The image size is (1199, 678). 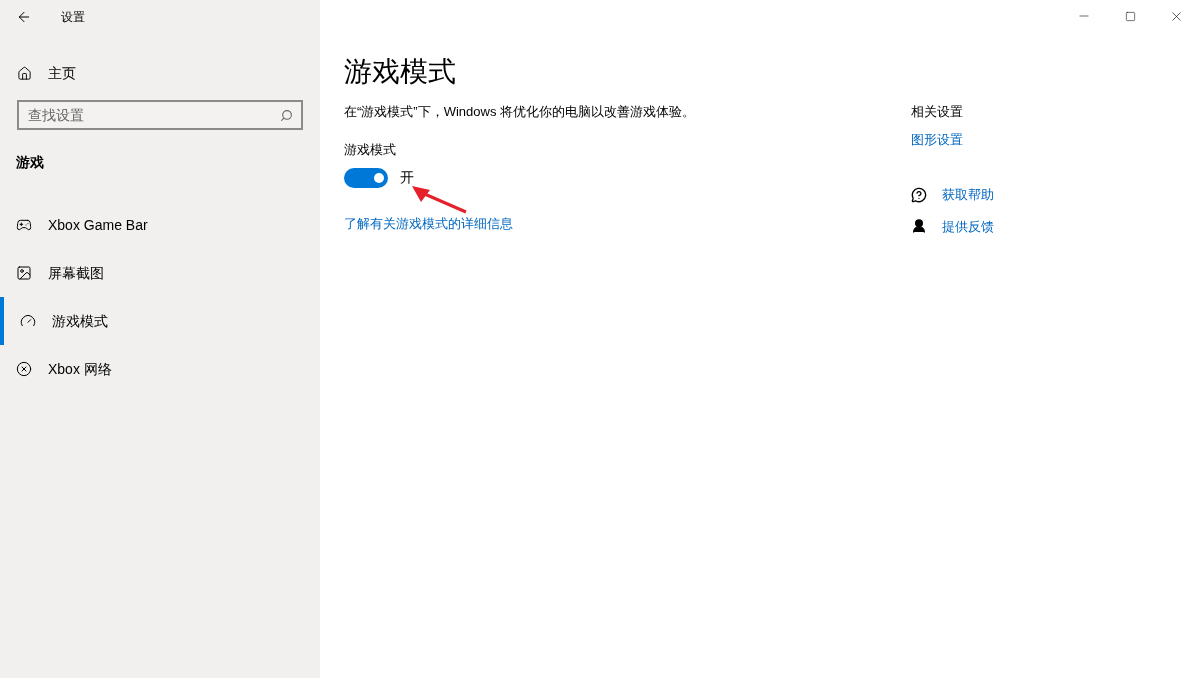 I want to click on help-icon, so click(x=919, y=194).